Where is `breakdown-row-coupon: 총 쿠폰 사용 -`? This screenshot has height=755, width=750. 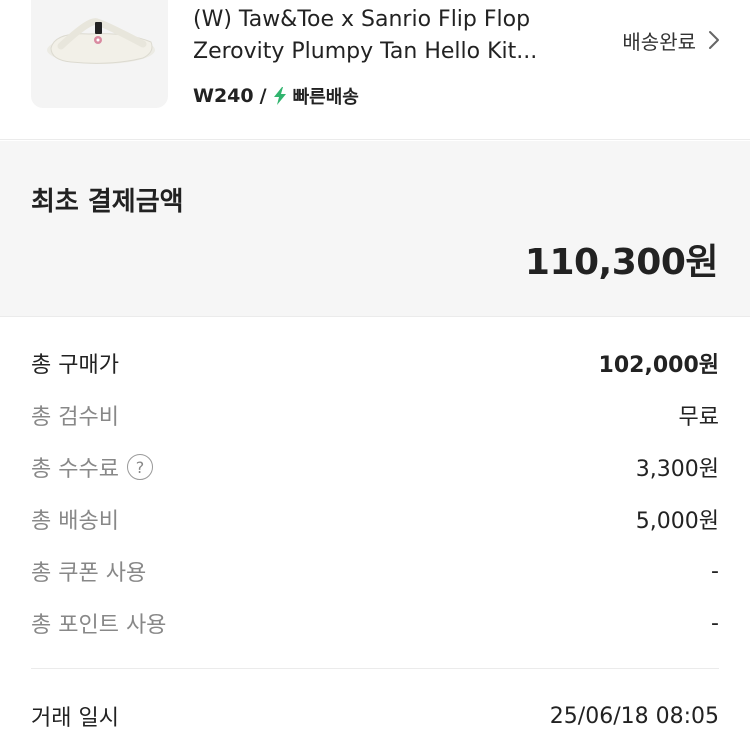
breakdown-row-coupon: 총 쿠폰 사용 - is located at coordinates (375, 571).